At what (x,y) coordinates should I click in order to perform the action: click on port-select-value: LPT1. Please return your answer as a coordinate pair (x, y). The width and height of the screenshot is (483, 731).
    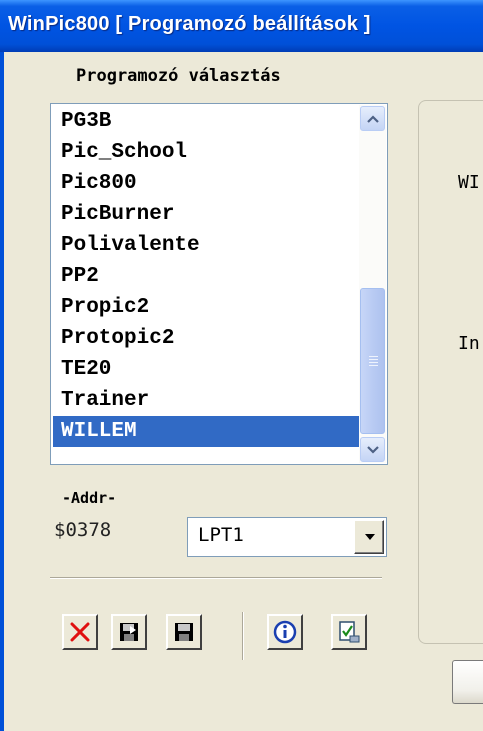
    Looking at the image, I should click on (221, 535).